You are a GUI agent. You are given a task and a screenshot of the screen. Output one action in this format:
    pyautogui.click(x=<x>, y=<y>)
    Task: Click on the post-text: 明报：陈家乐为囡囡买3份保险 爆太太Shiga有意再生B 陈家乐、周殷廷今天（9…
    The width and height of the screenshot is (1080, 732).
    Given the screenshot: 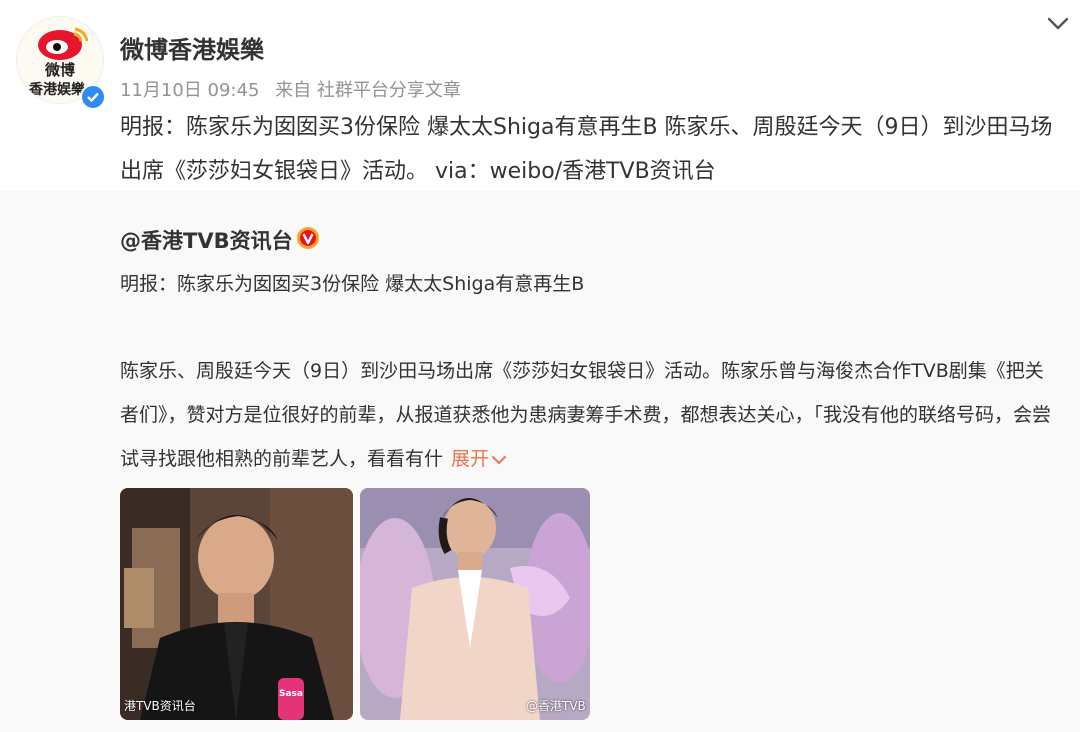 What is the action you would take?
    pyautogui.click(x=586, y=149)
    